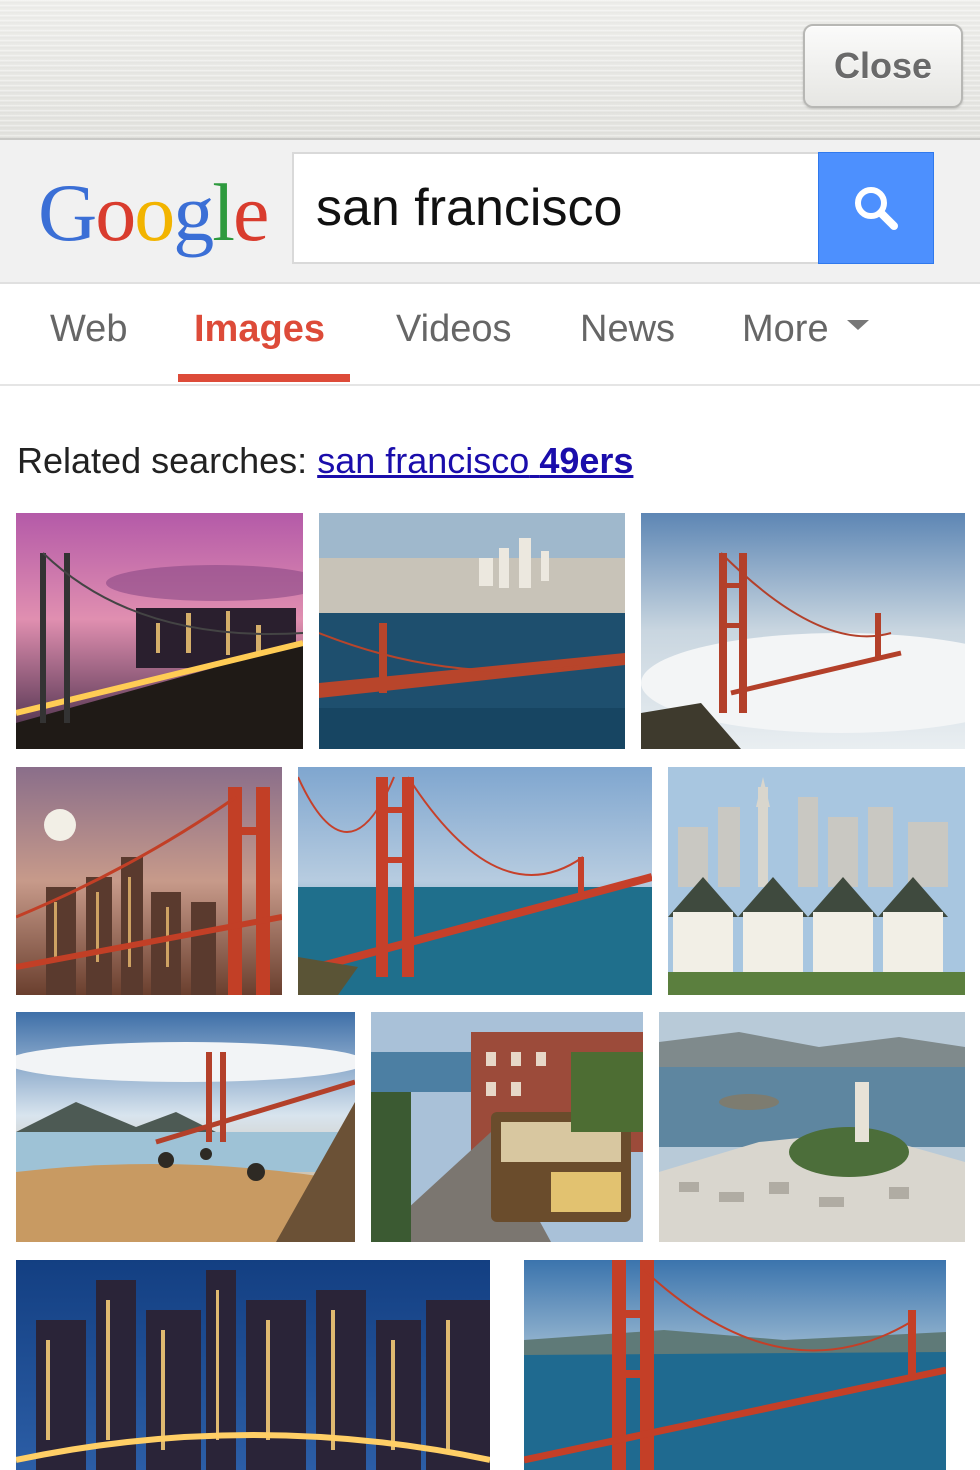 Image resolution: width=980 pixels, height=1470 pixels. I want to click on tab-more: More, so click(805, 329).